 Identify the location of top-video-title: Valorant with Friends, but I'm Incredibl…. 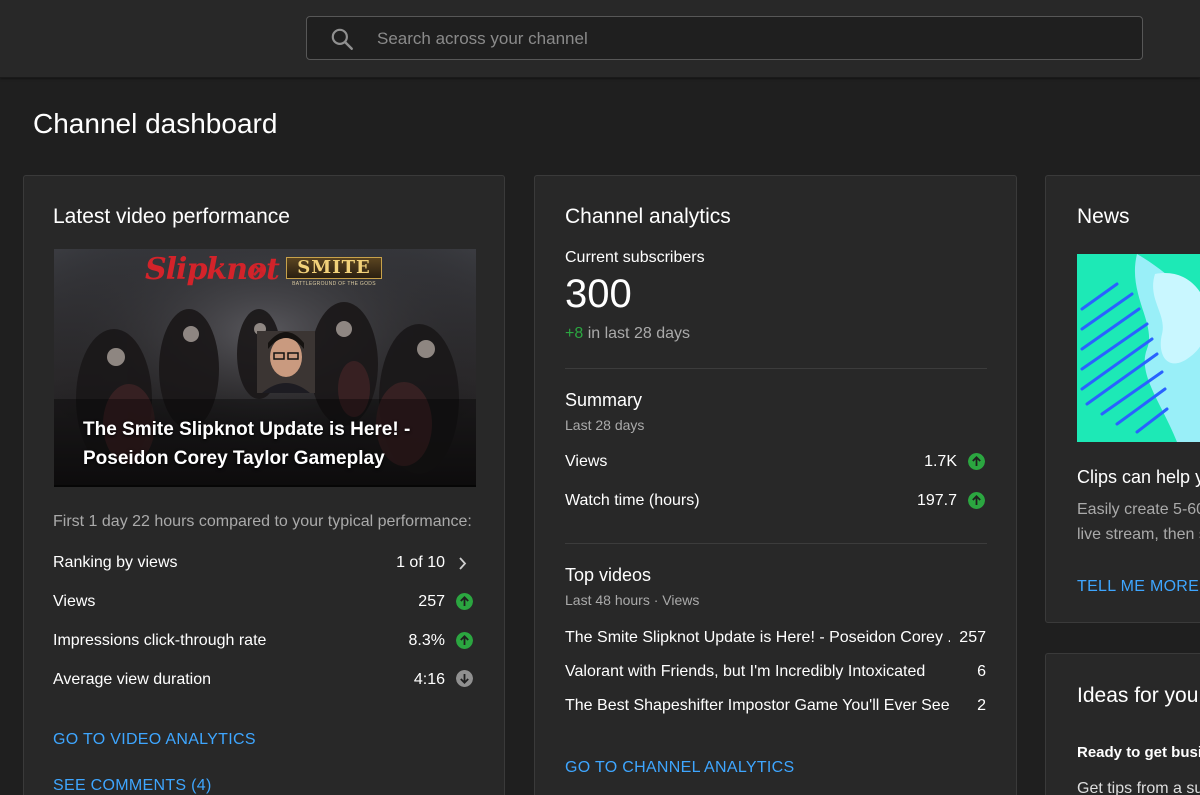
(745, 672).